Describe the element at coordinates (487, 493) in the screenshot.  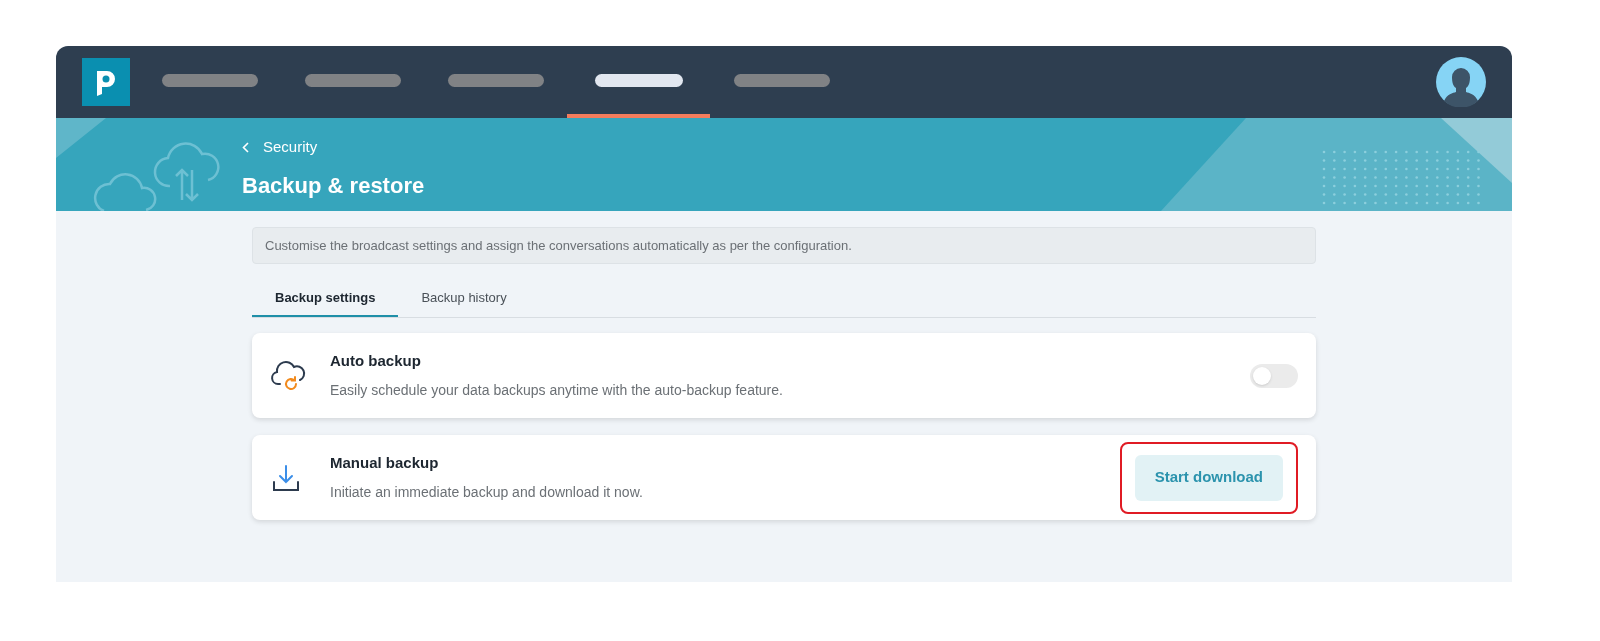
I see `card-subtitle: Initiate an immediate backup and download it now.` at that location.